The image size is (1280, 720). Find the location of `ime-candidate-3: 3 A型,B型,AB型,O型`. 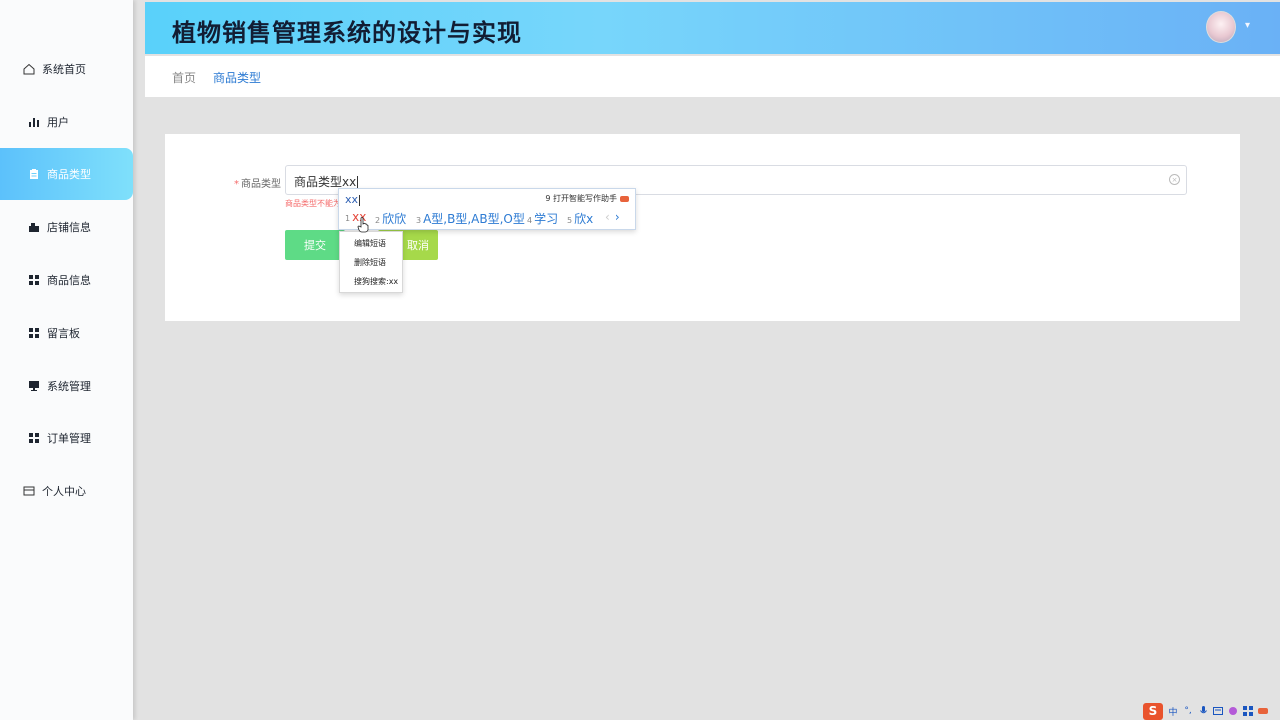

ime-candidate-3: 3 A型,B型,AB型,O型 is located at coordinates (470, 218).